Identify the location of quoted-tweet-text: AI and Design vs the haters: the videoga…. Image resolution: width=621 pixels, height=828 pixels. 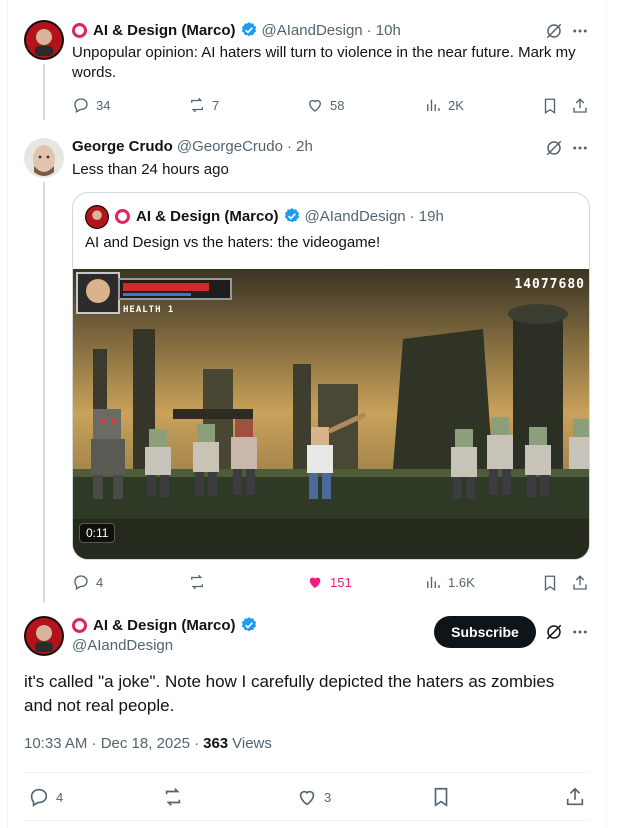
(233, 242).